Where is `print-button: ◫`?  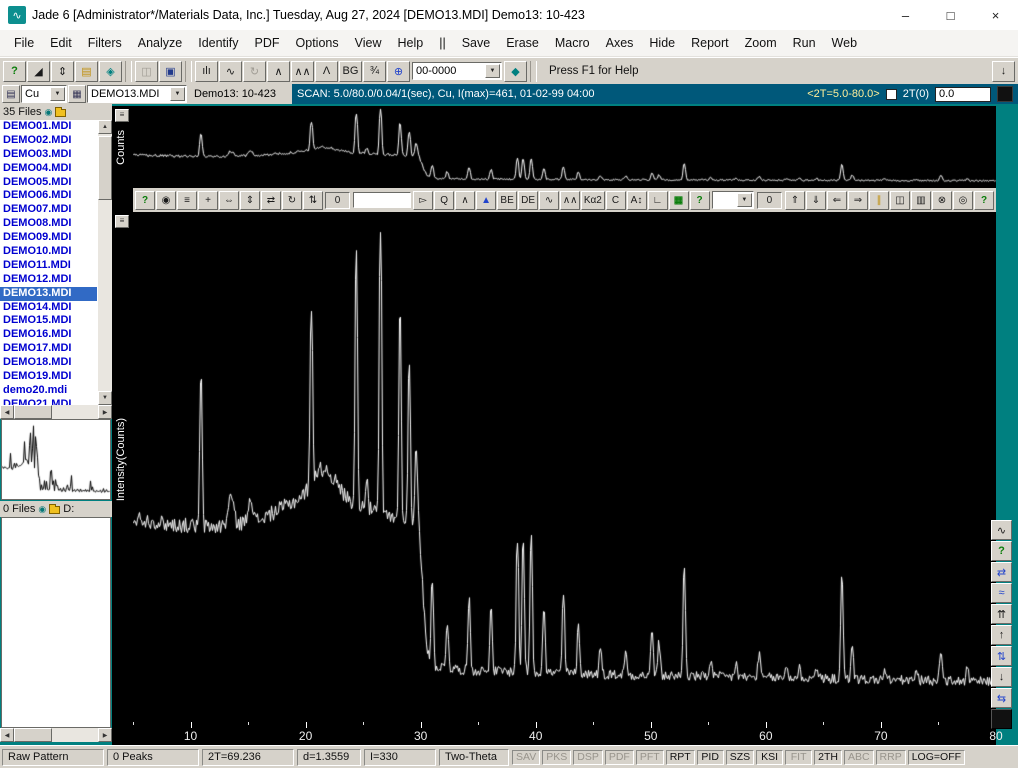
print-button: ◫ is located at coordinates (146, 71).